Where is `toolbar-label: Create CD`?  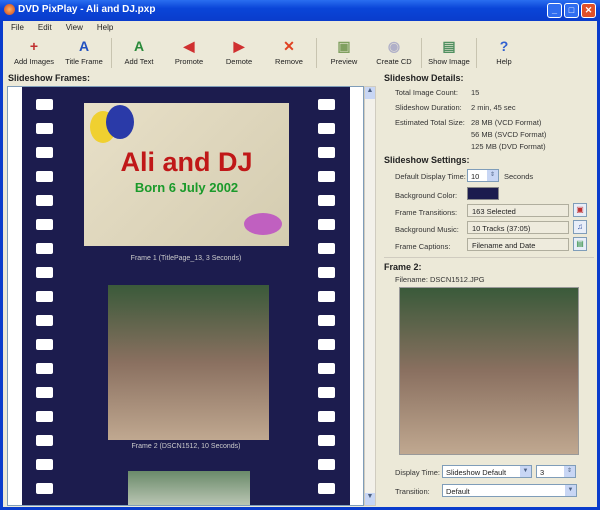 toolbar-label: Create CD is located at coordinates (394, 61).